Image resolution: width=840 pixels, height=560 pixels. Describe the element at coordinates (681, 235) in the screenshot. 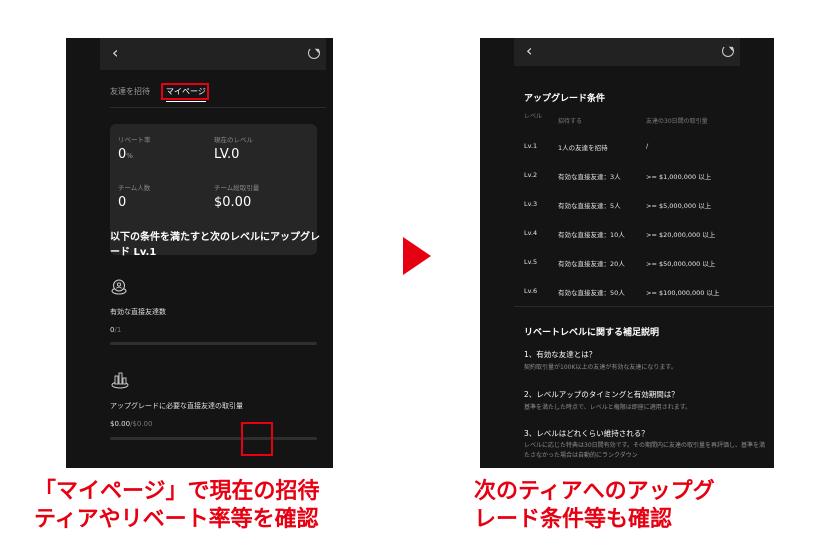

I see `row-volume: >= $20,000,000 以上` at that location.